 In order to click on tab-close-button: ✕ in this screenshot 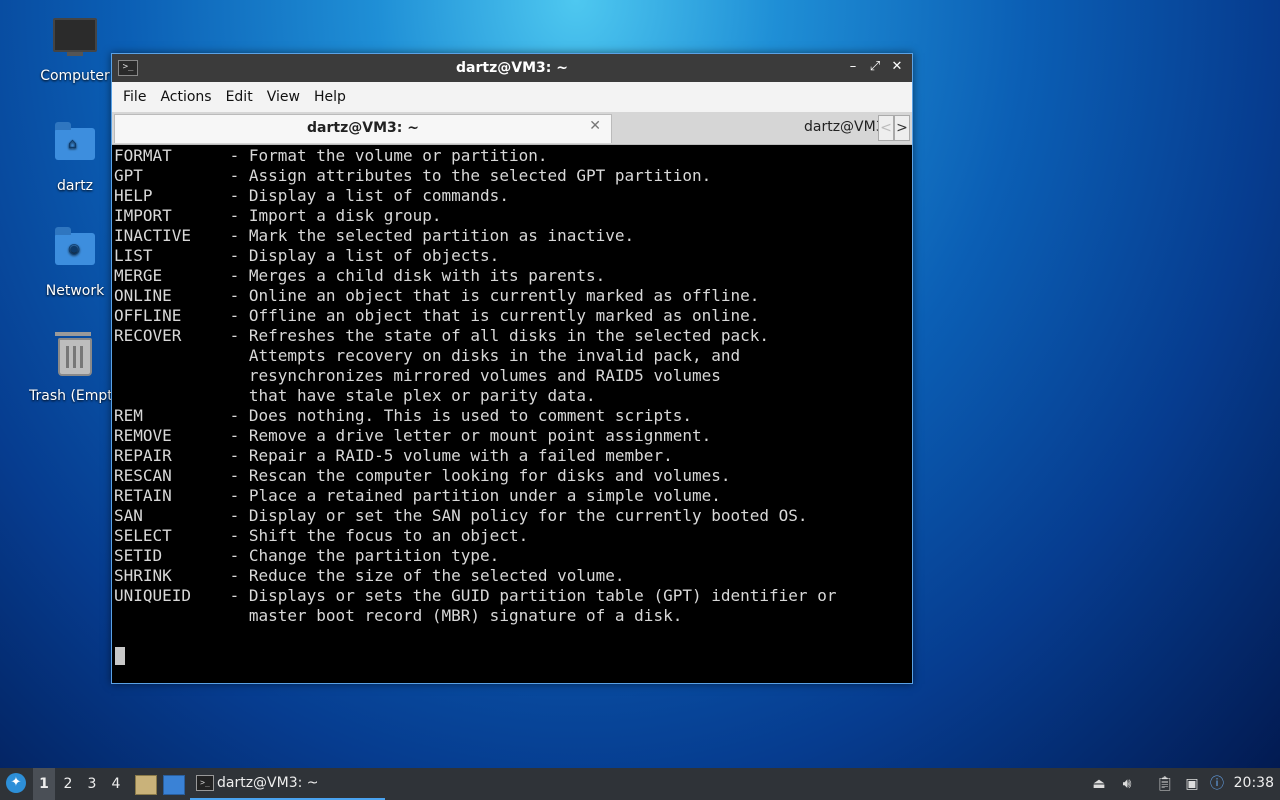, I will do `click(595, 126)`.